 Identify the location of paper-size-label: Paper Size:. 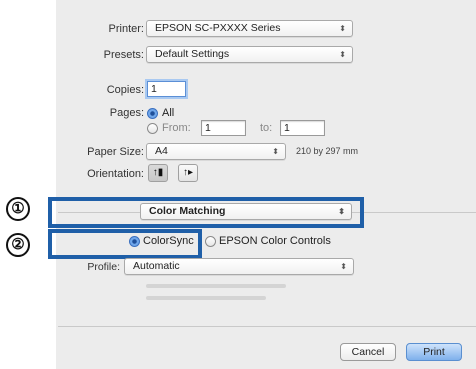
(115, 152).